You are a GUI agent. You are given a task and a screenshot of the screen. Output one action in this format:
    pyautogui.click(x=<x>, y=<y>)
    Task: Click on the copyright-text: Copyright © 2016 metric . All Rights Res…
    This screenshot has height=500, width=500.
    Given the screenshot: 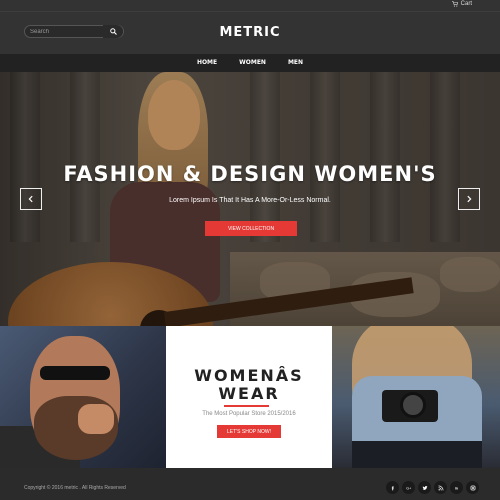 What is the action you would take?
    pyautogui.click(x=75, y=488)
    